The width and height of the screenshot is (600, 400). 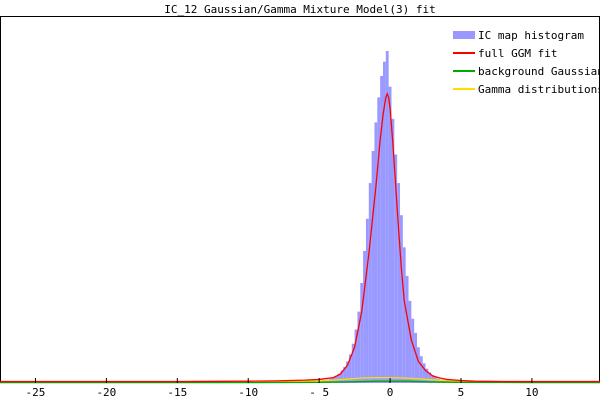 I want to click on x-tick-label: 0, so click(x=390, y=392).